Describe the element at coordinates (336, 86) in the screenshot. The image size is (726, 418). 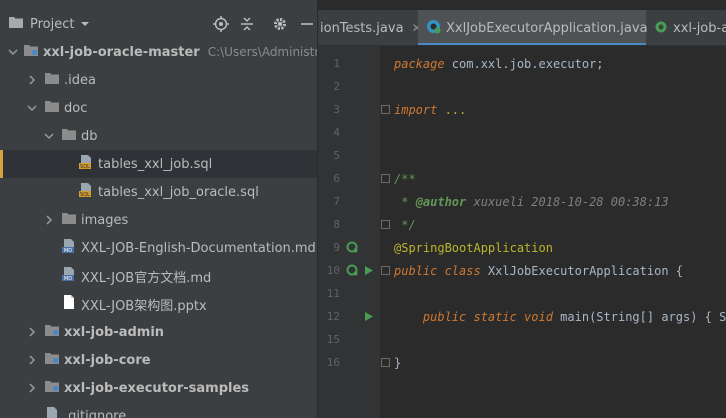
I see `line-number: 2` at that location.